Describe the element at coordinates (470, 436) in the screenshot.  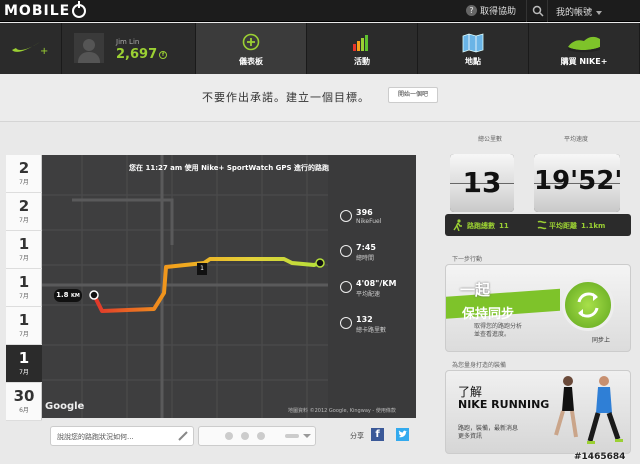
I see `nr-desc-2: 更多資訊` at that location.